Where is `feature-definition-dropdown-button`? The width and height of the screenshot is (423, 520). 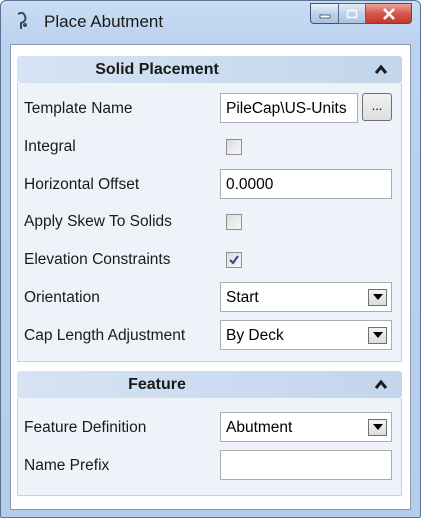
feature-definition-dropdown-button is located at coordinates (377, 427).